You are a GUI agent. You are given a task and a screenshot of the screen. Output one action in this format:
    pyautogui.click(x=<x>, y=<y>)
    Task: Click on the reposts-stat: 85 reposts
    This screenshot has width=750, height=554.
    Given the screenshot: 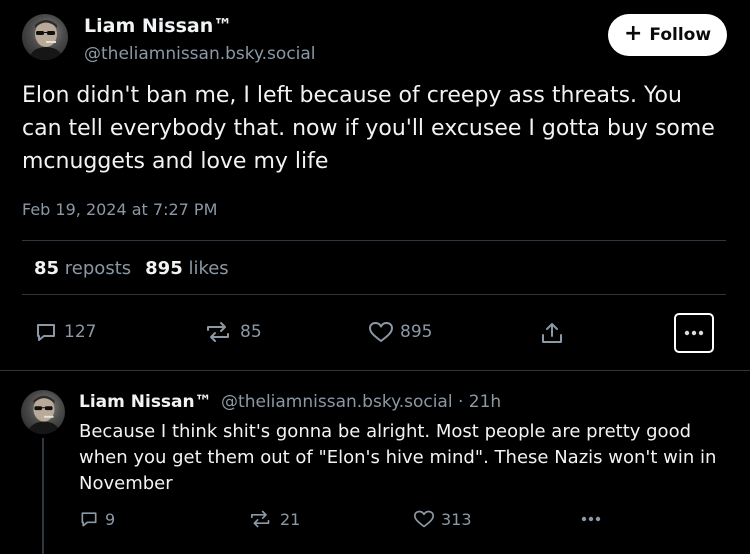 What is the action you would take?
    pyautogui.click(x=82, y=268)
    